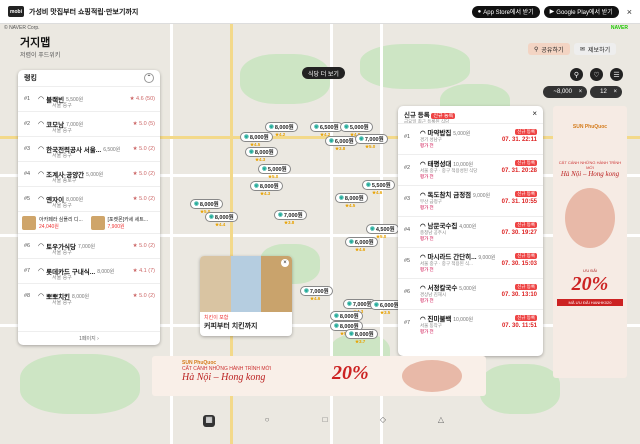 The height and width of the screenshot is (444, 640). Describe the element at coordinates (209, 421) in the screenshot. I see `map-tab-icon: ▦` at that location.